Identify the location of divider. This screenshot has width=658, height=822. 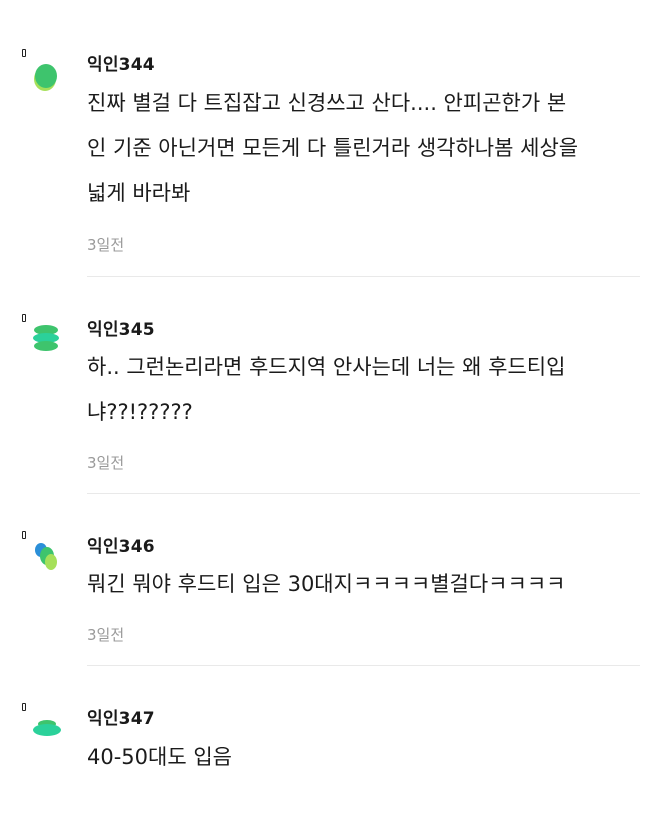
(363, 276).